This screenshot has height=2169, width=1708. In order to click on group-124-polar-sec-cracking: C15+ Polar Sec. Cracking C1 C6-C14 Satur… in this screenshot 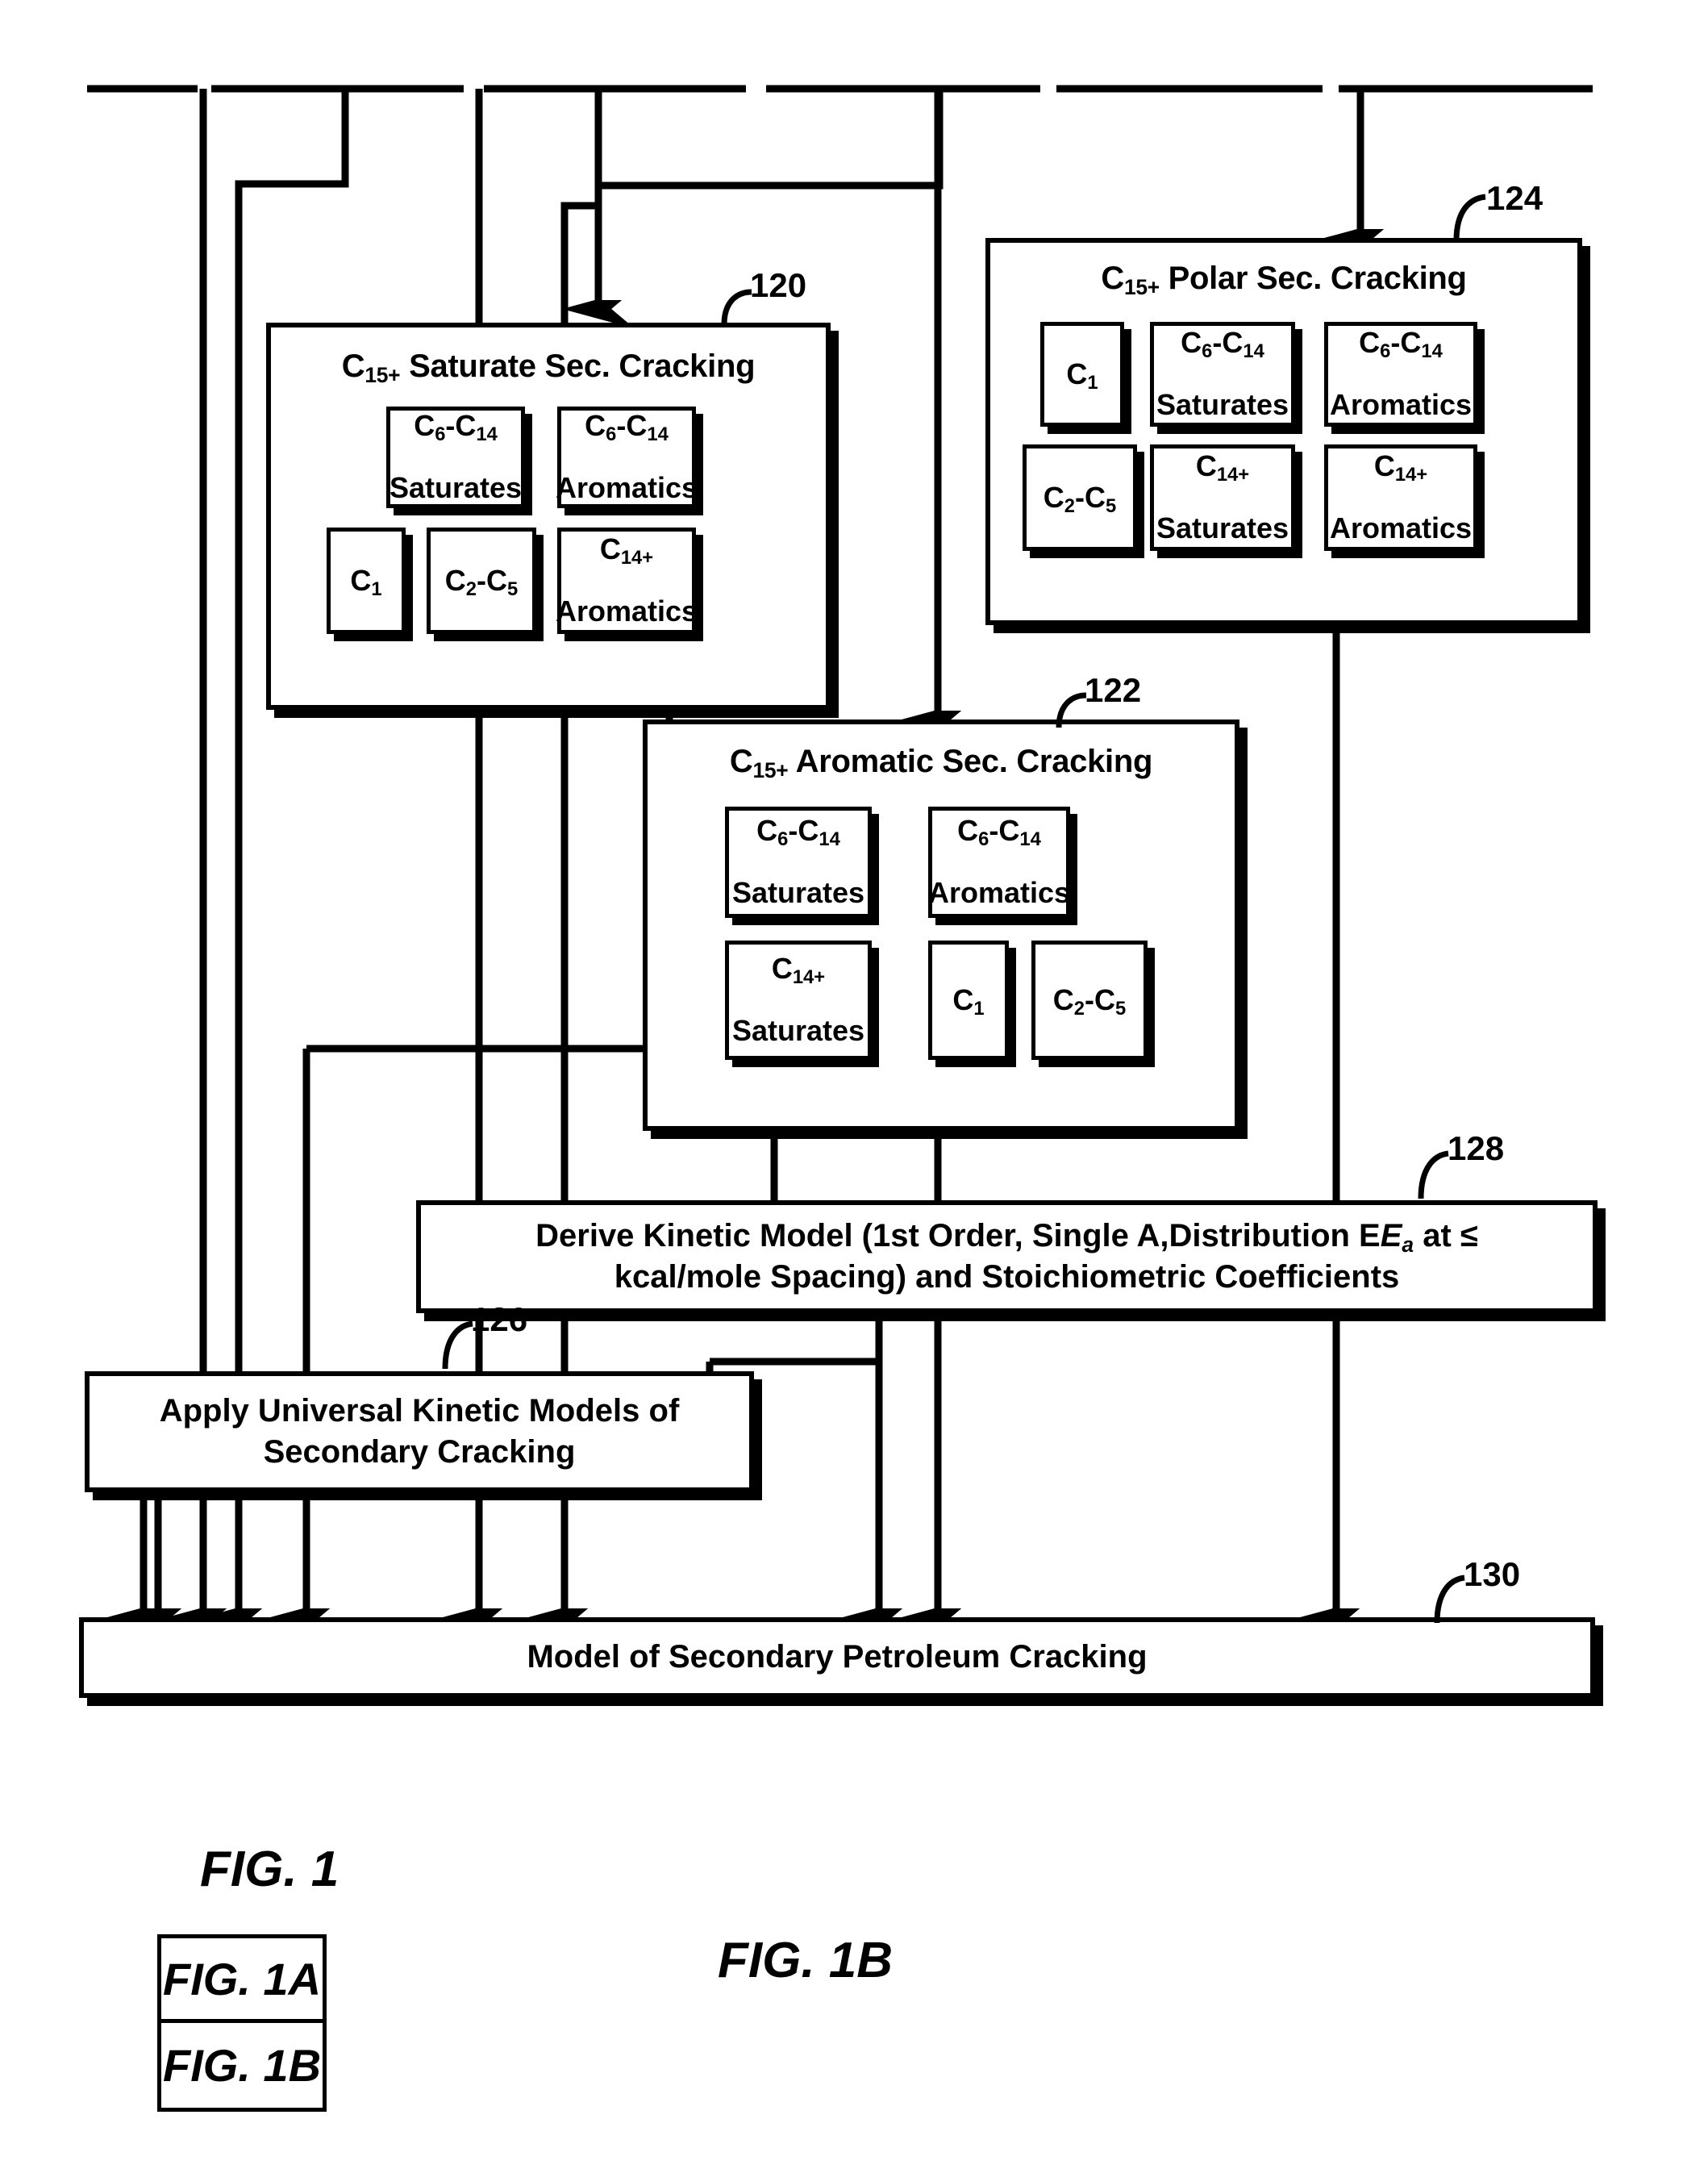, I will do `click(1283, 431)`.